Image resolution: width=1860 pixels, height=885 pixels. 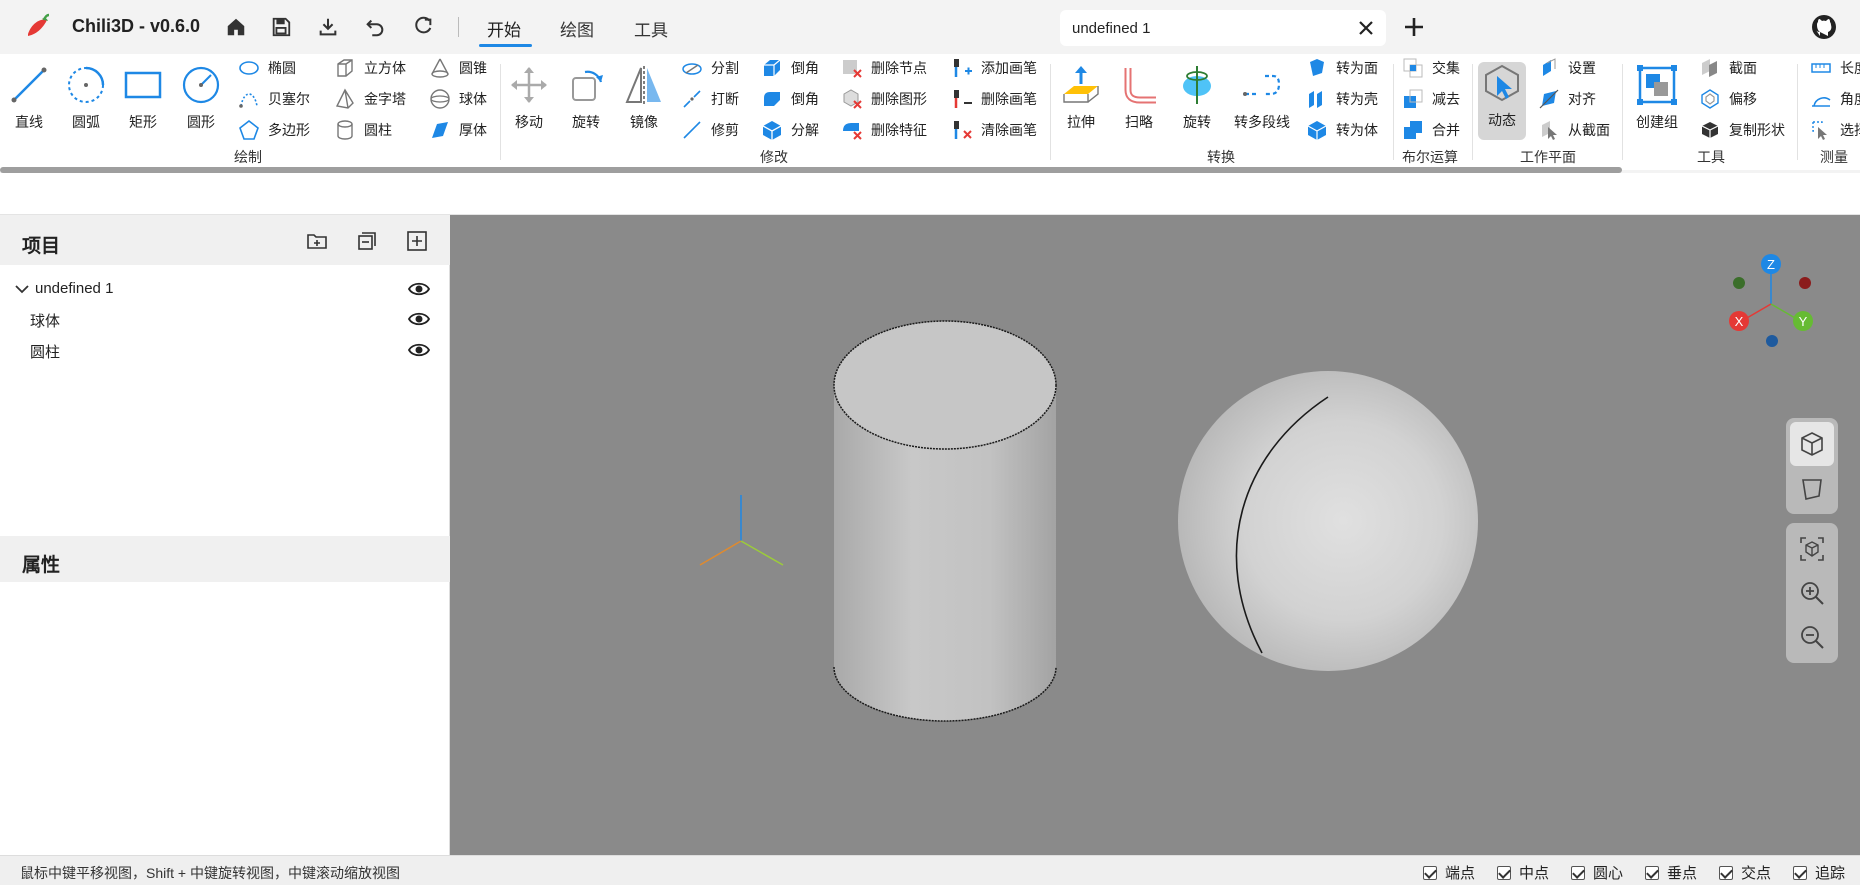 What do you see at coordinates (1342, 130) in the screenshot?
I see `to-solid-button: 转为体` at bounding box center [1342, 130].